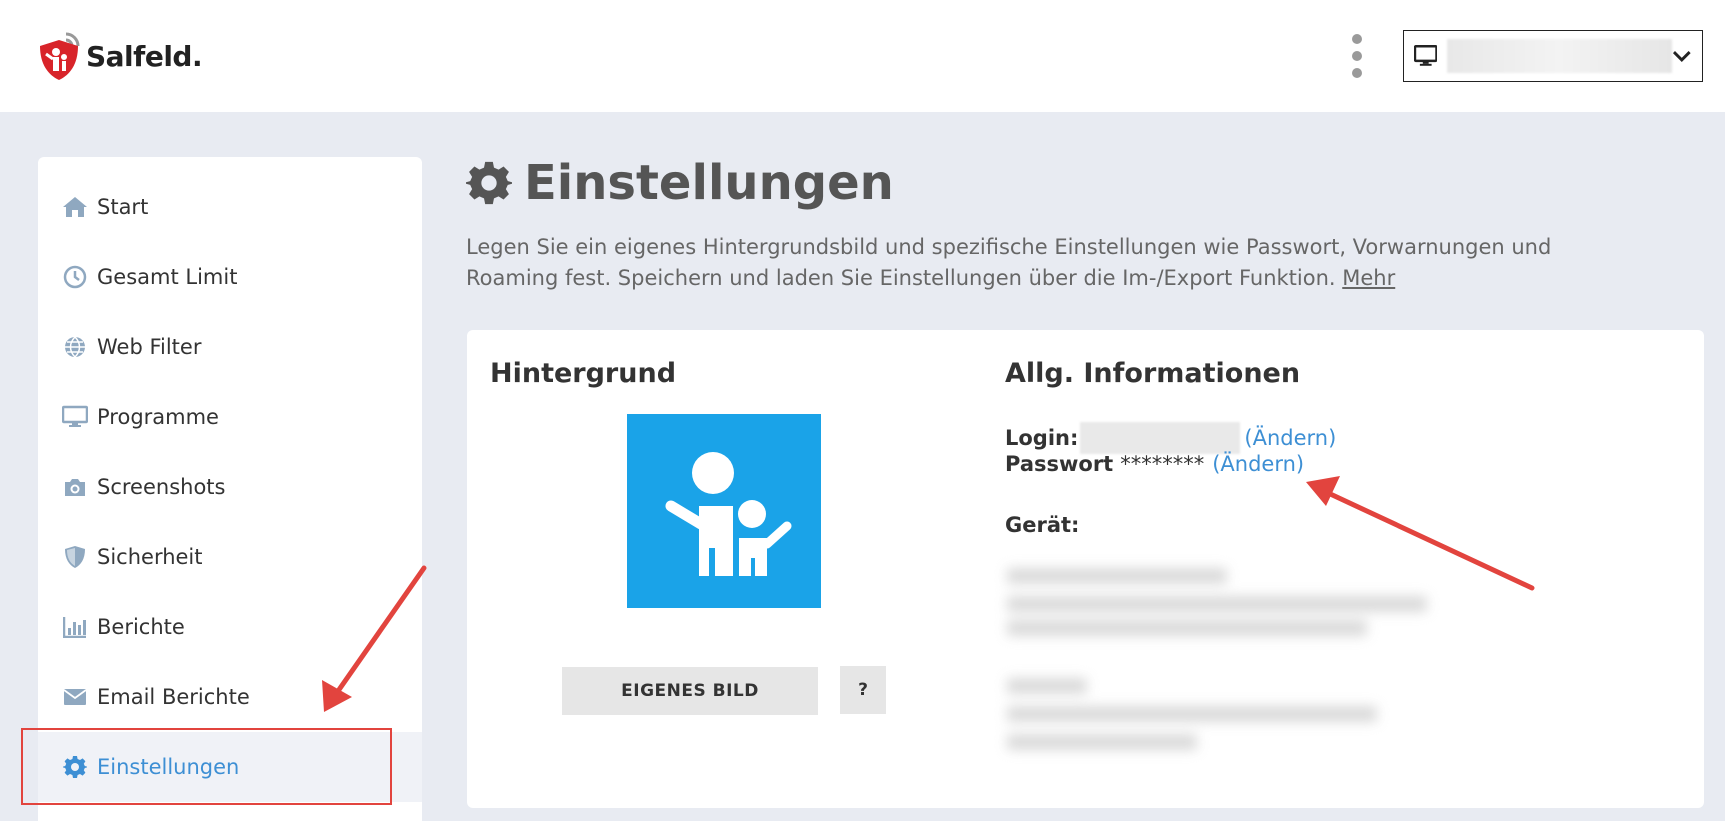 The height and width of the screenshot is (821, 1725). I want to click on login-row: Login: (Ändern), so click(1170, 438).